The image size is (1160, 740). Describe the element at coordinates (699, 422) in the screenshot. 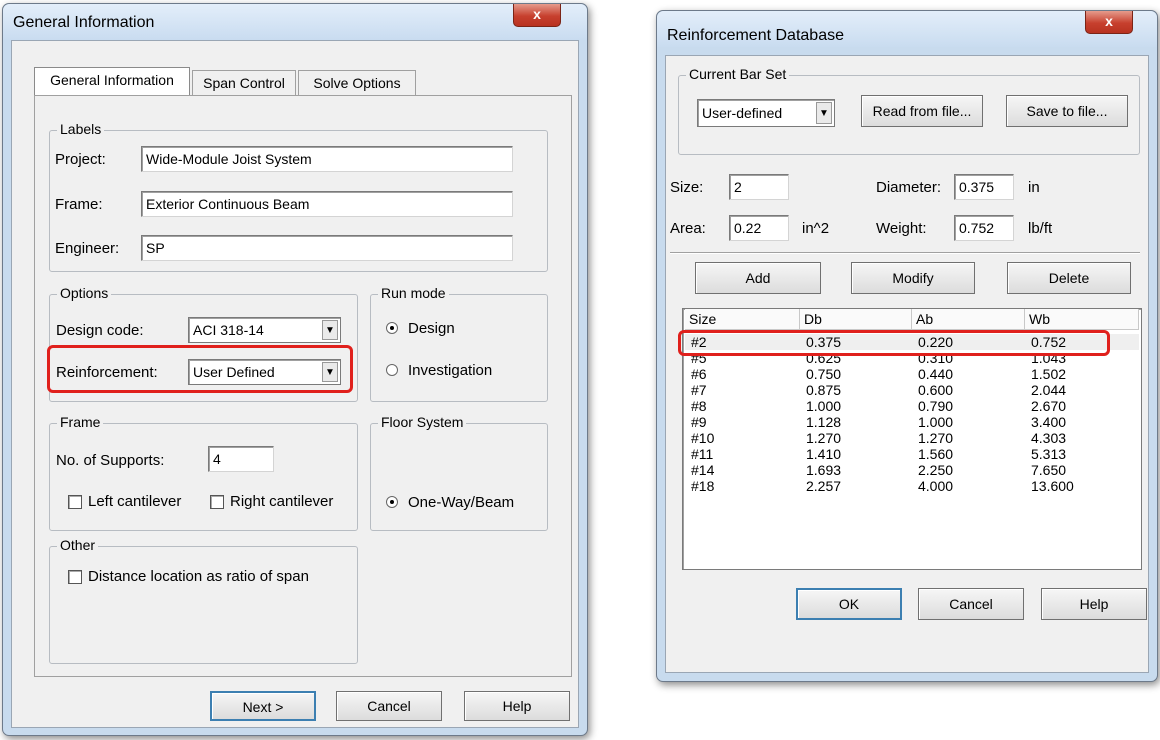

I see `table-cell: #9` at that location.